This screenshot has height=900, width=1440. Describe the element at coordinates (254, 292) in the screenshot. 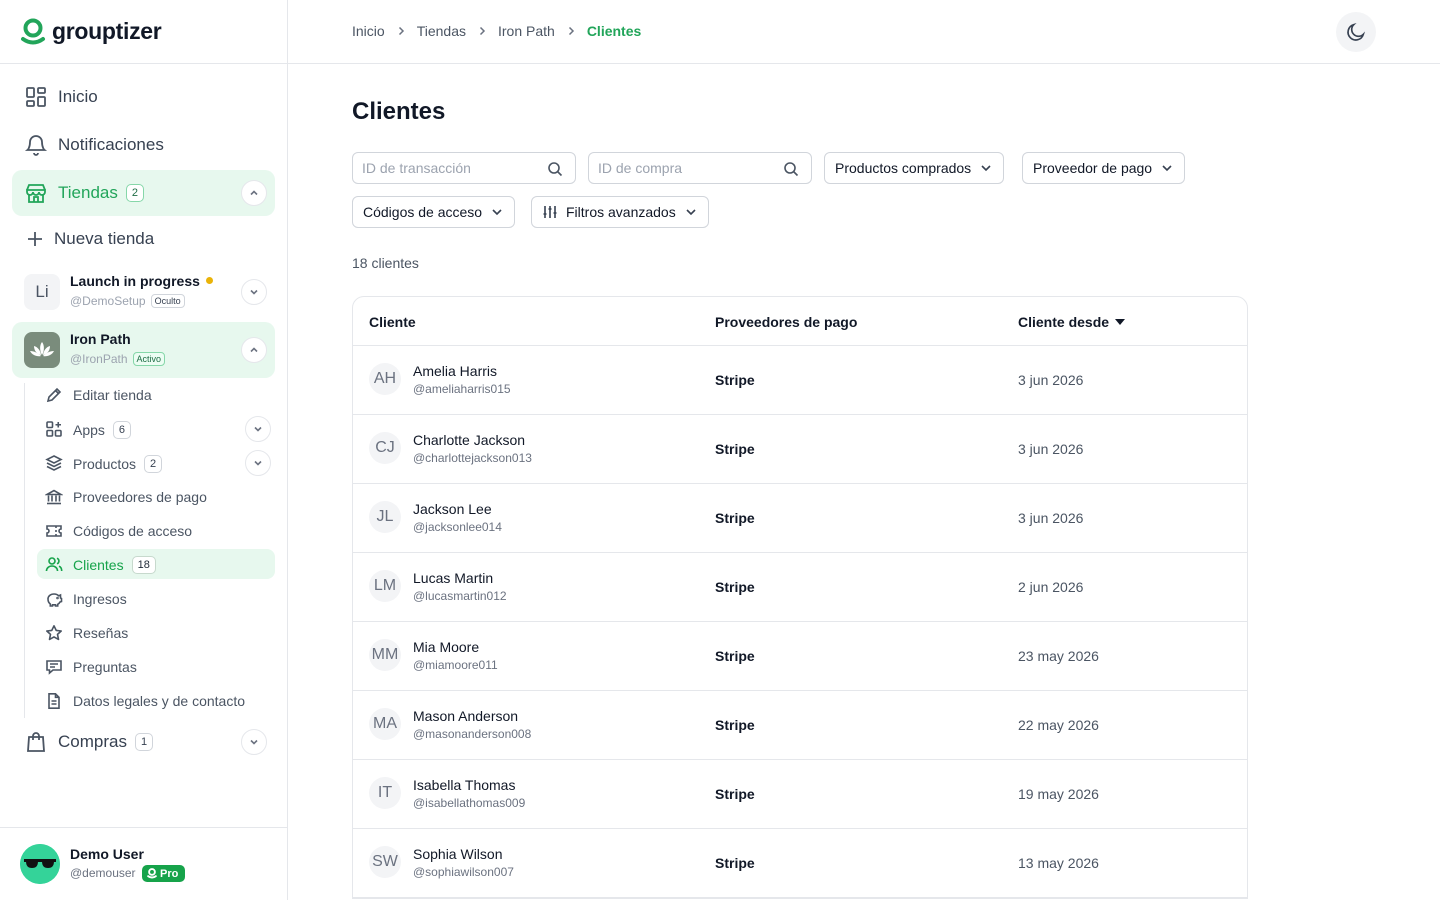

I see `store-expand-button` at that location.